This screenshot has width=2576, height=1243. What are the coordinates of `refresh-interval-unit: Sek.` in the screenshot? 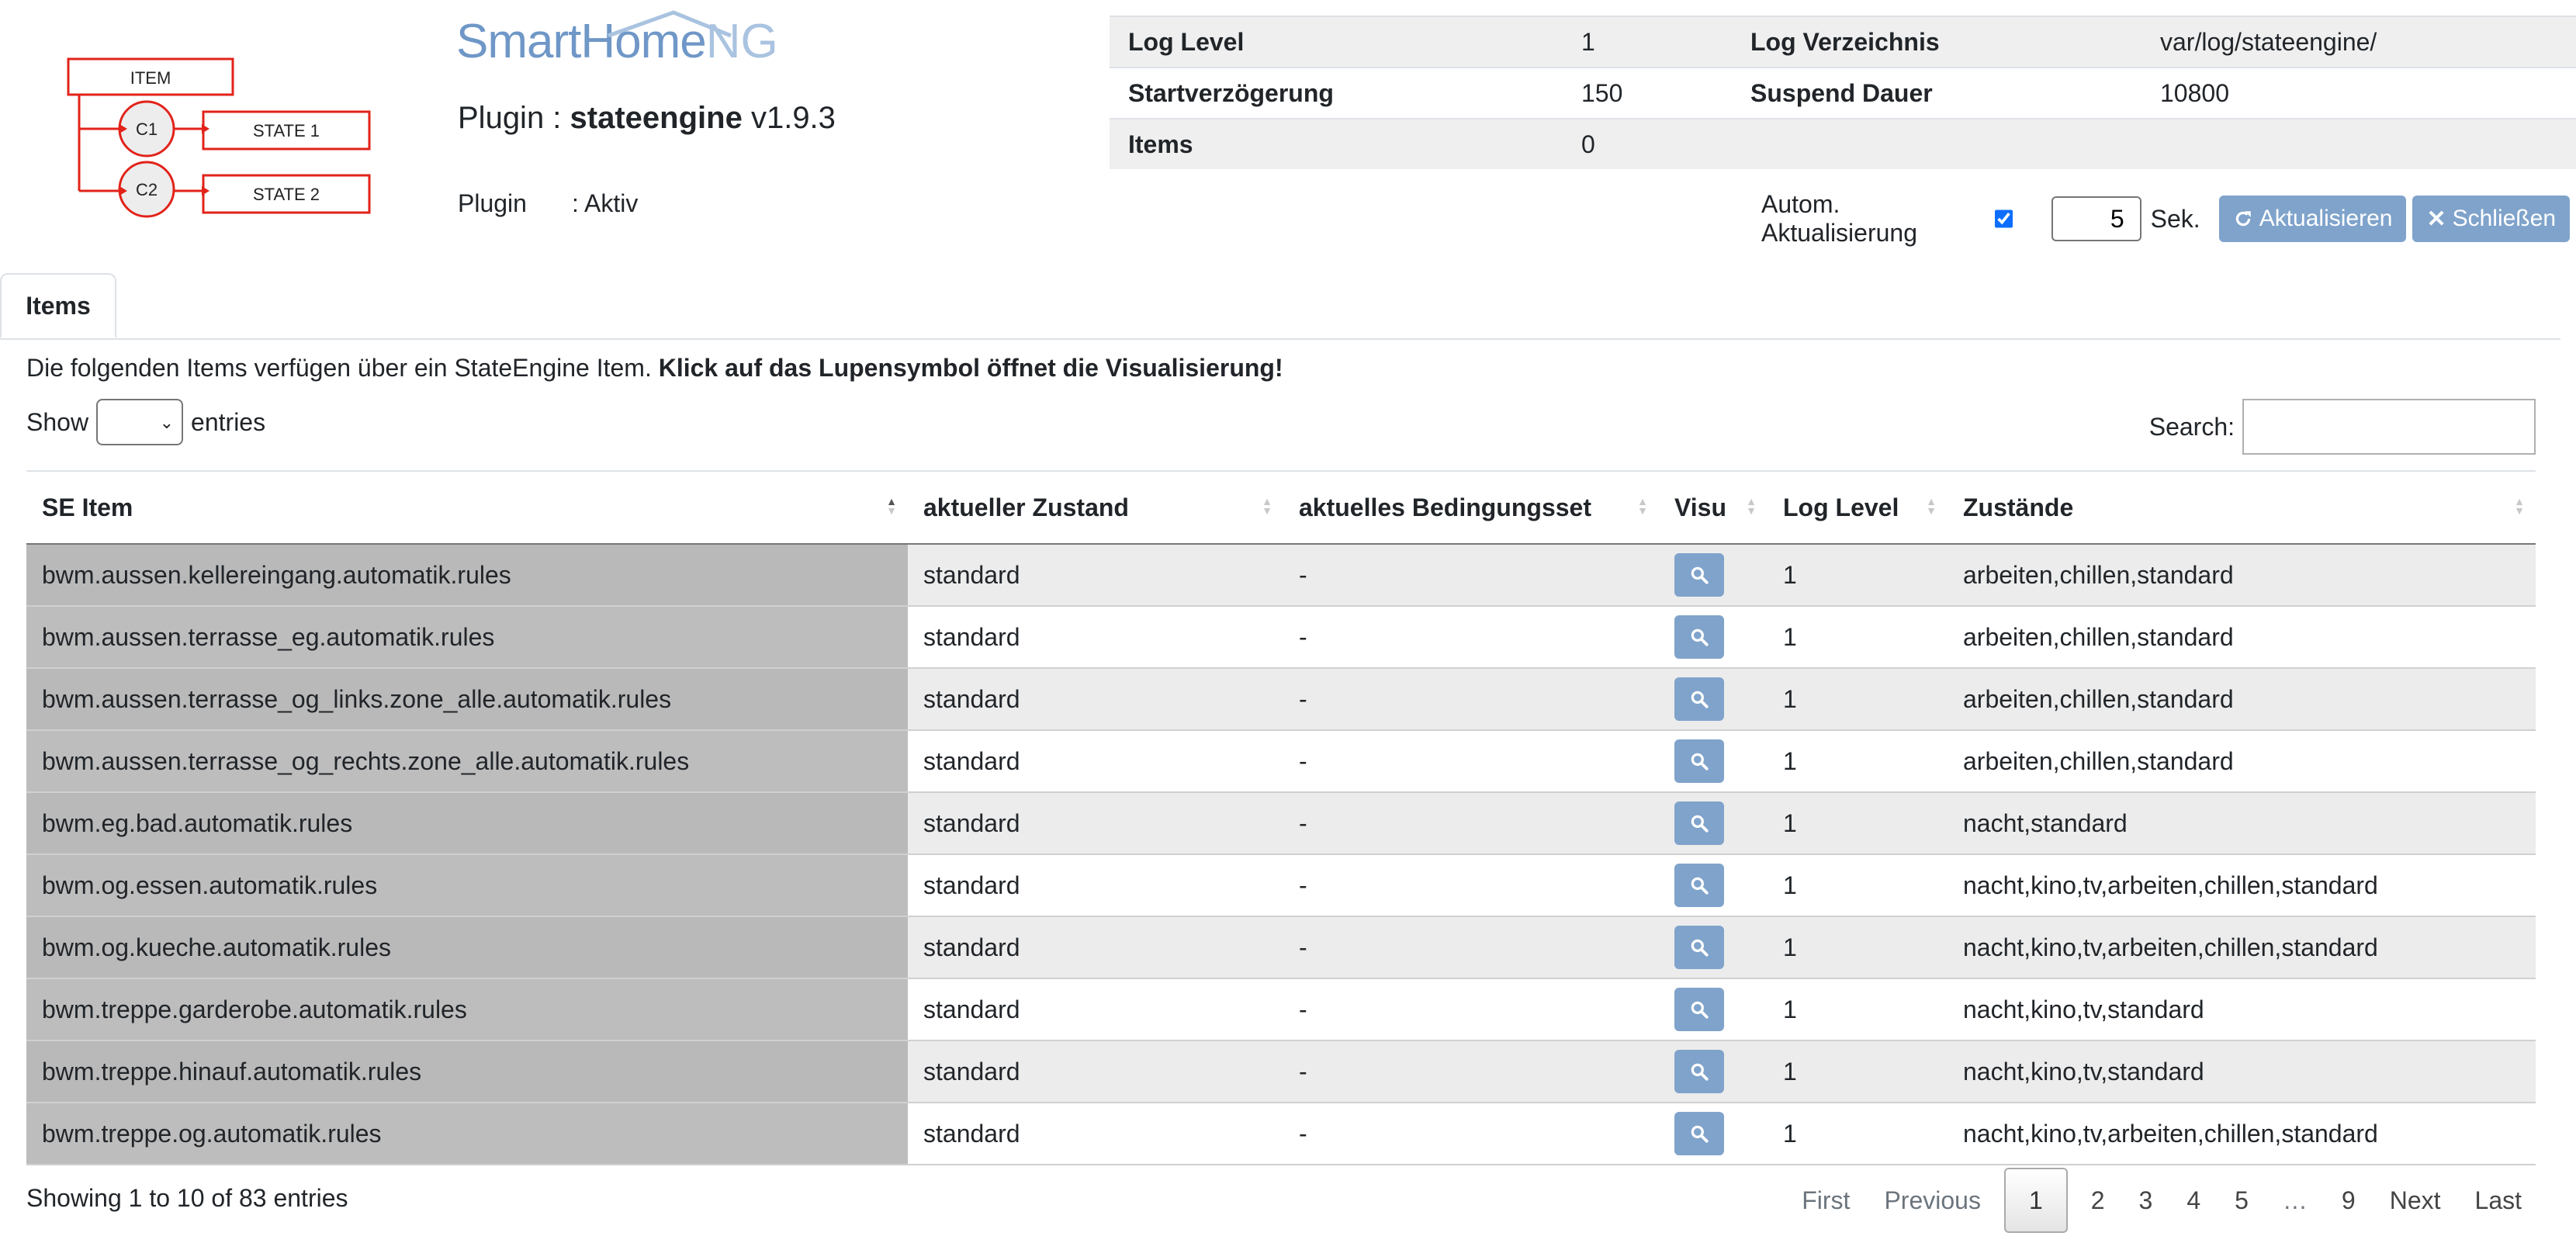 It's located at (2175, 218).